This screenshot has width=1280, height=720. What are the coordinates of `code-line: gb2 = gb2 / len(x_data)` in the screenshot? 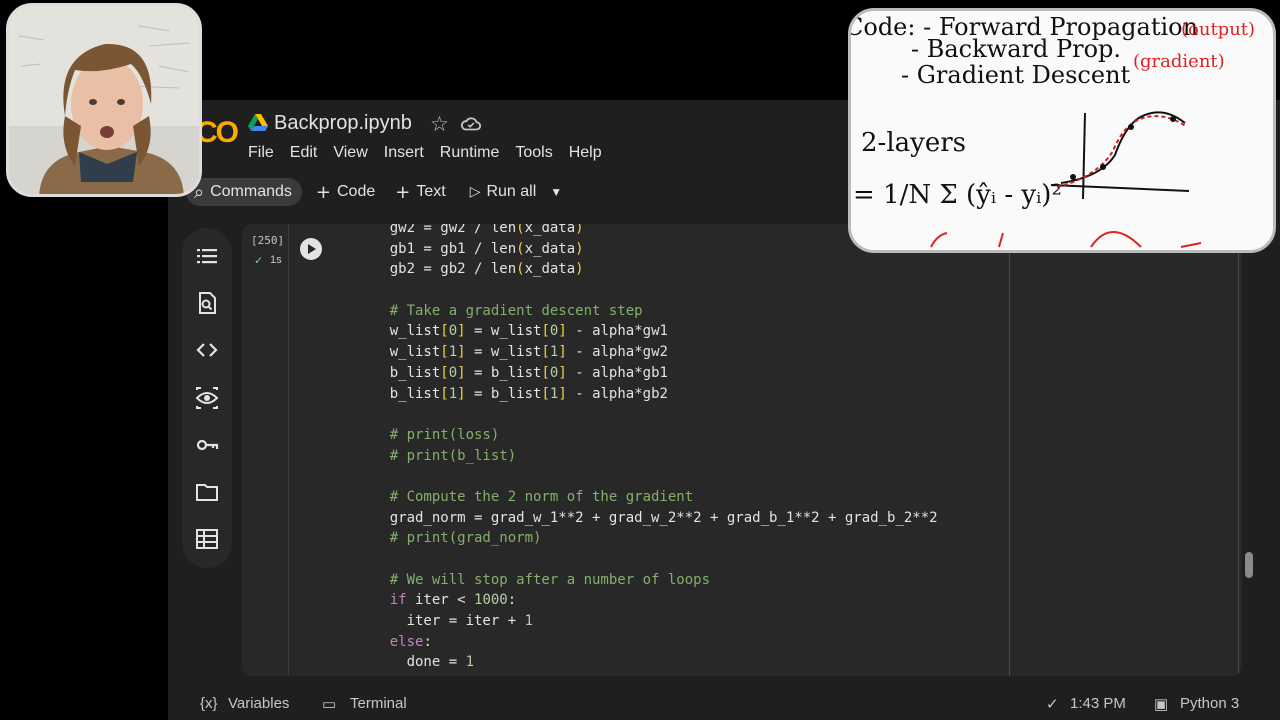 It's located at (647, 269).